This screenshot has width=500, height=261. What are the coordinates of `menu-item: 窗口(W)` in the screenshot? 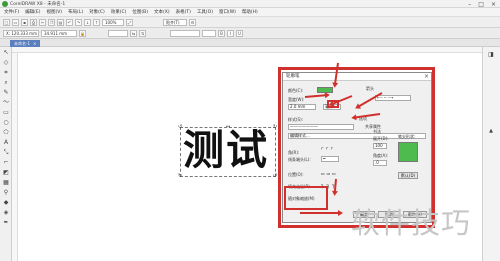 It's located at (227, 12).